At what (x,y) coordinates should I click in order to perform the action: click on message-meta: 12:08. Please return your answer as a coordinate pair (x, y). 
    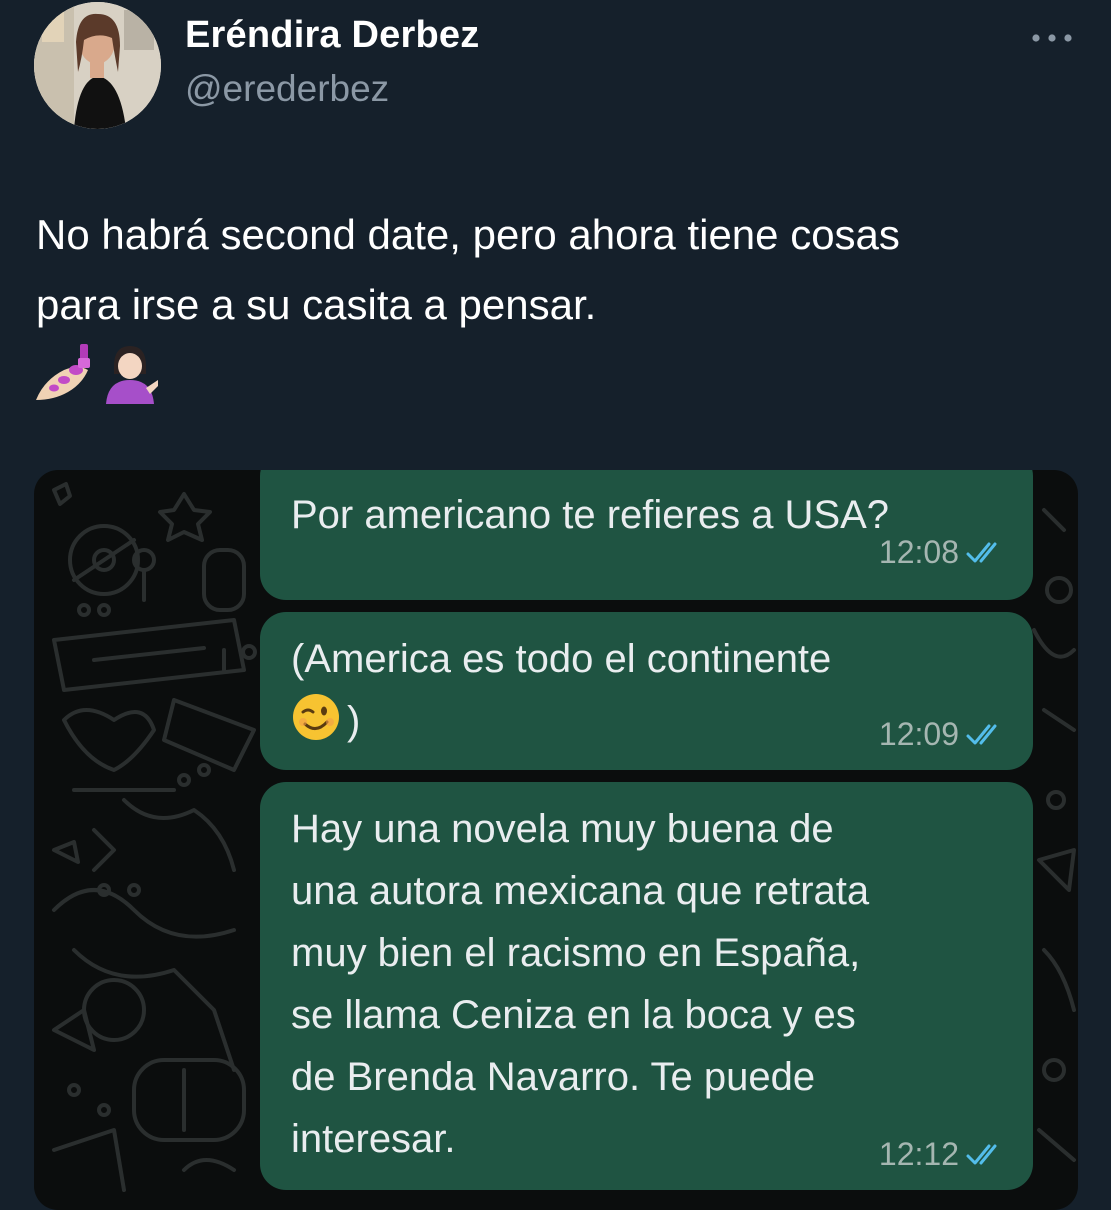
    Looking at the image, I should click on (942, 552).